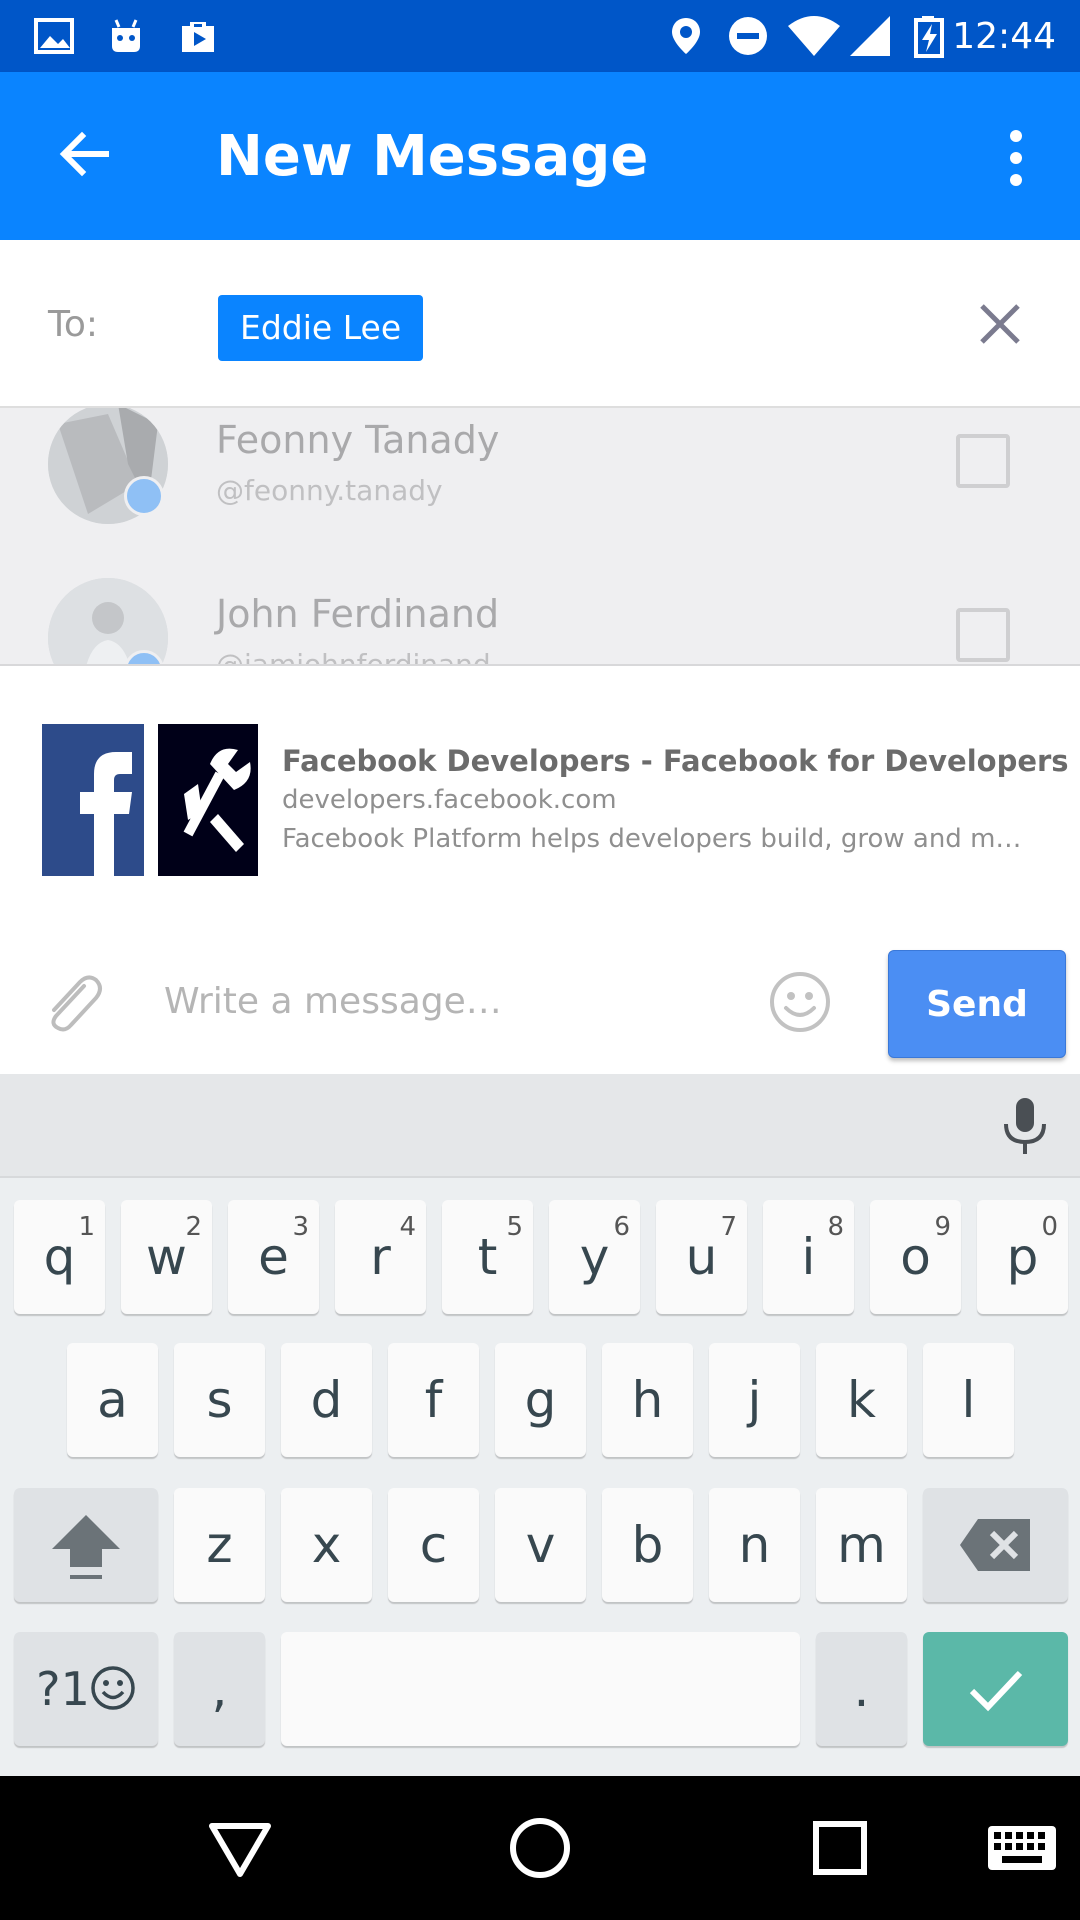 The height and width of the screenshot is (1920, 1080). What do you see at coordinates (113, 1688) in the screenshot?
I see `emoji-icon` at bounding box center [113, 1688].